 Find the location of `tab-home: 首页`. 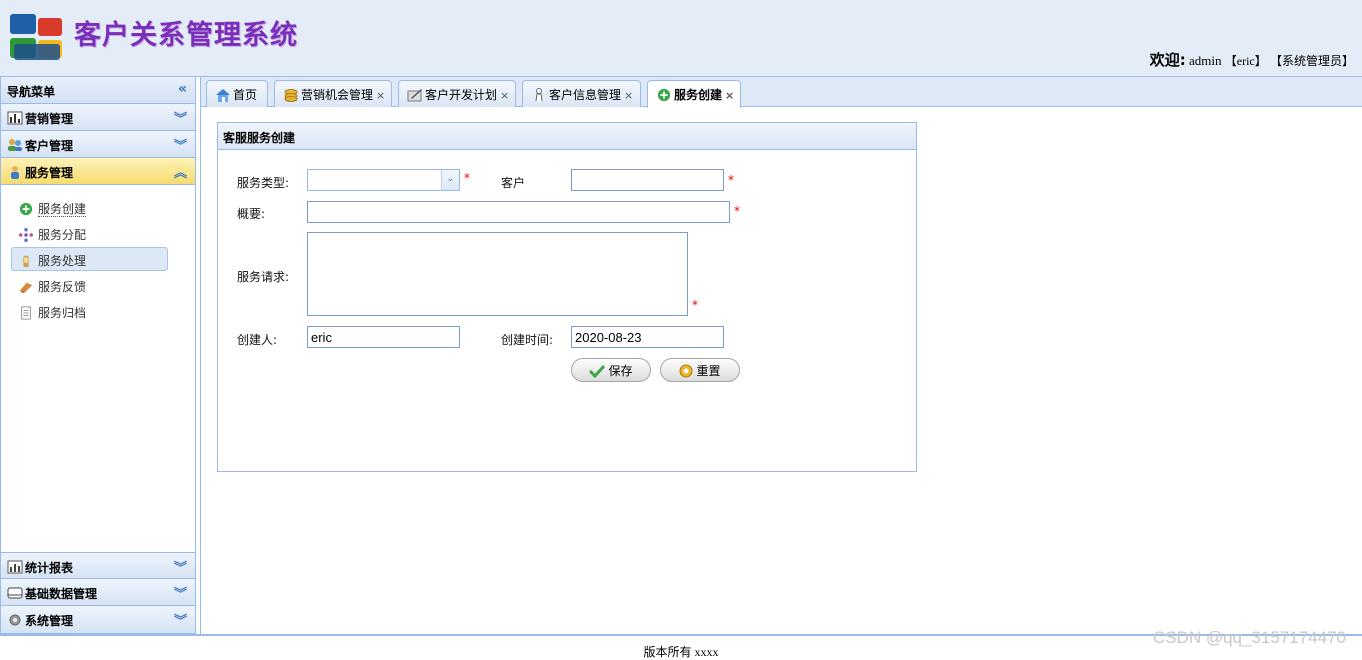

tab-home: 首页 is located at coordinates (237, 93).